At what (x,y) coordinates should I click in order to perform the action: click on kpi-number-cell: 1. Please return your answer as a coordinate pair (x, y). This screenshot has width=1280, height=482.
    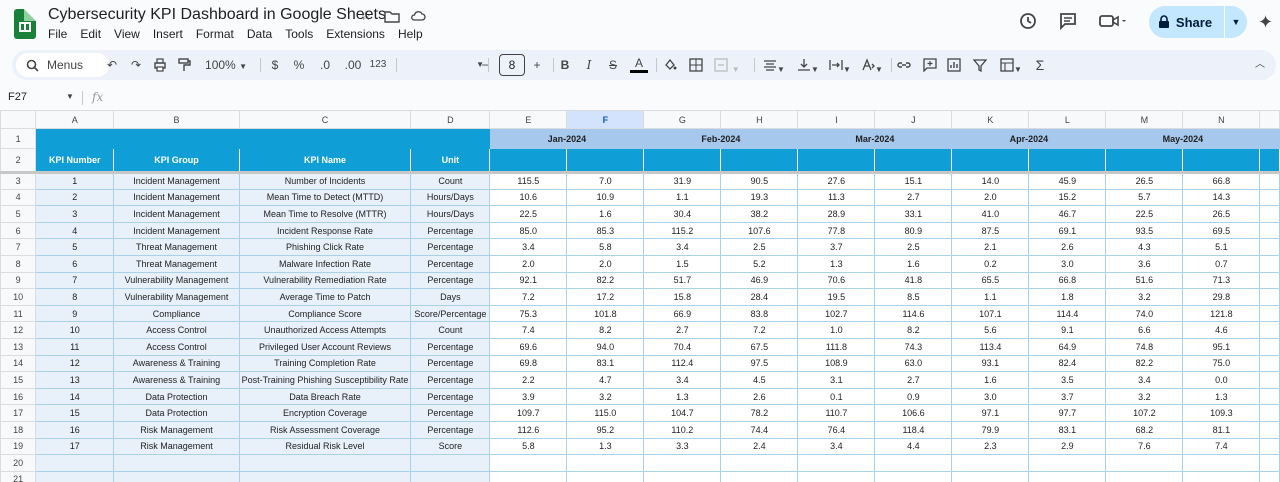
    Looking at the image, I should click on (75, 181).